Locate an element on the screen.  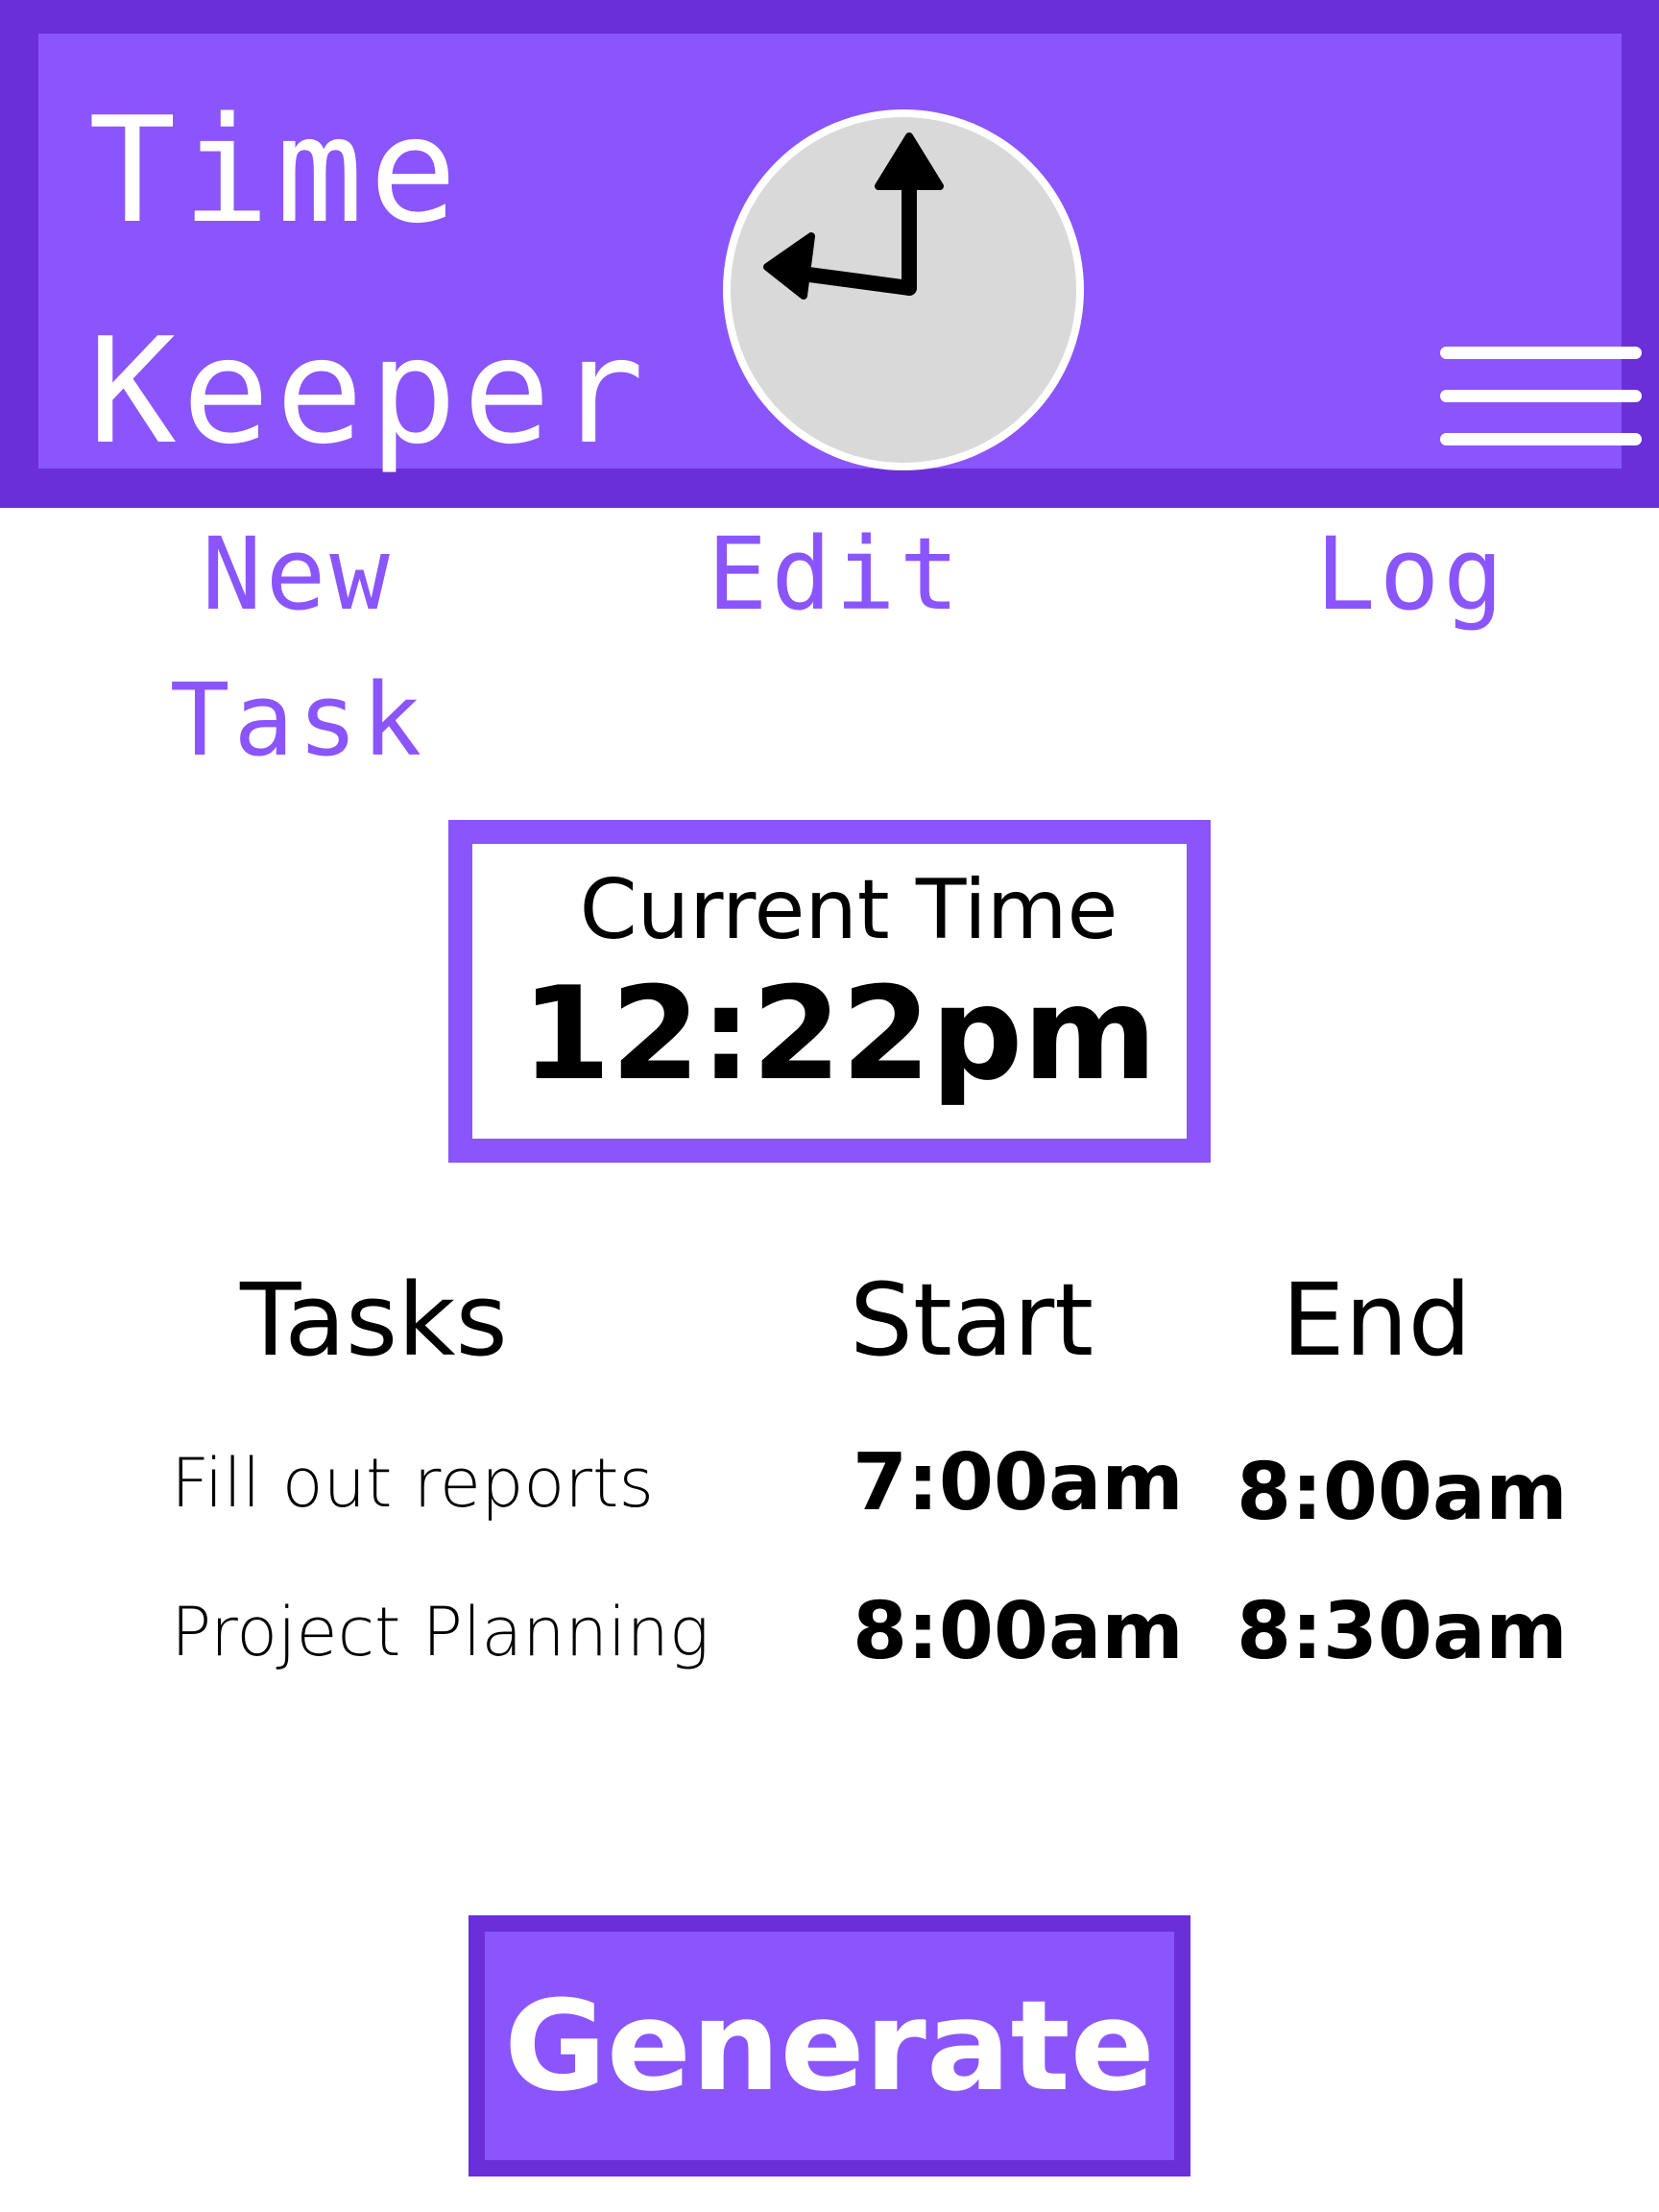
nav-log: Log is located at coordinates (1411, 574).